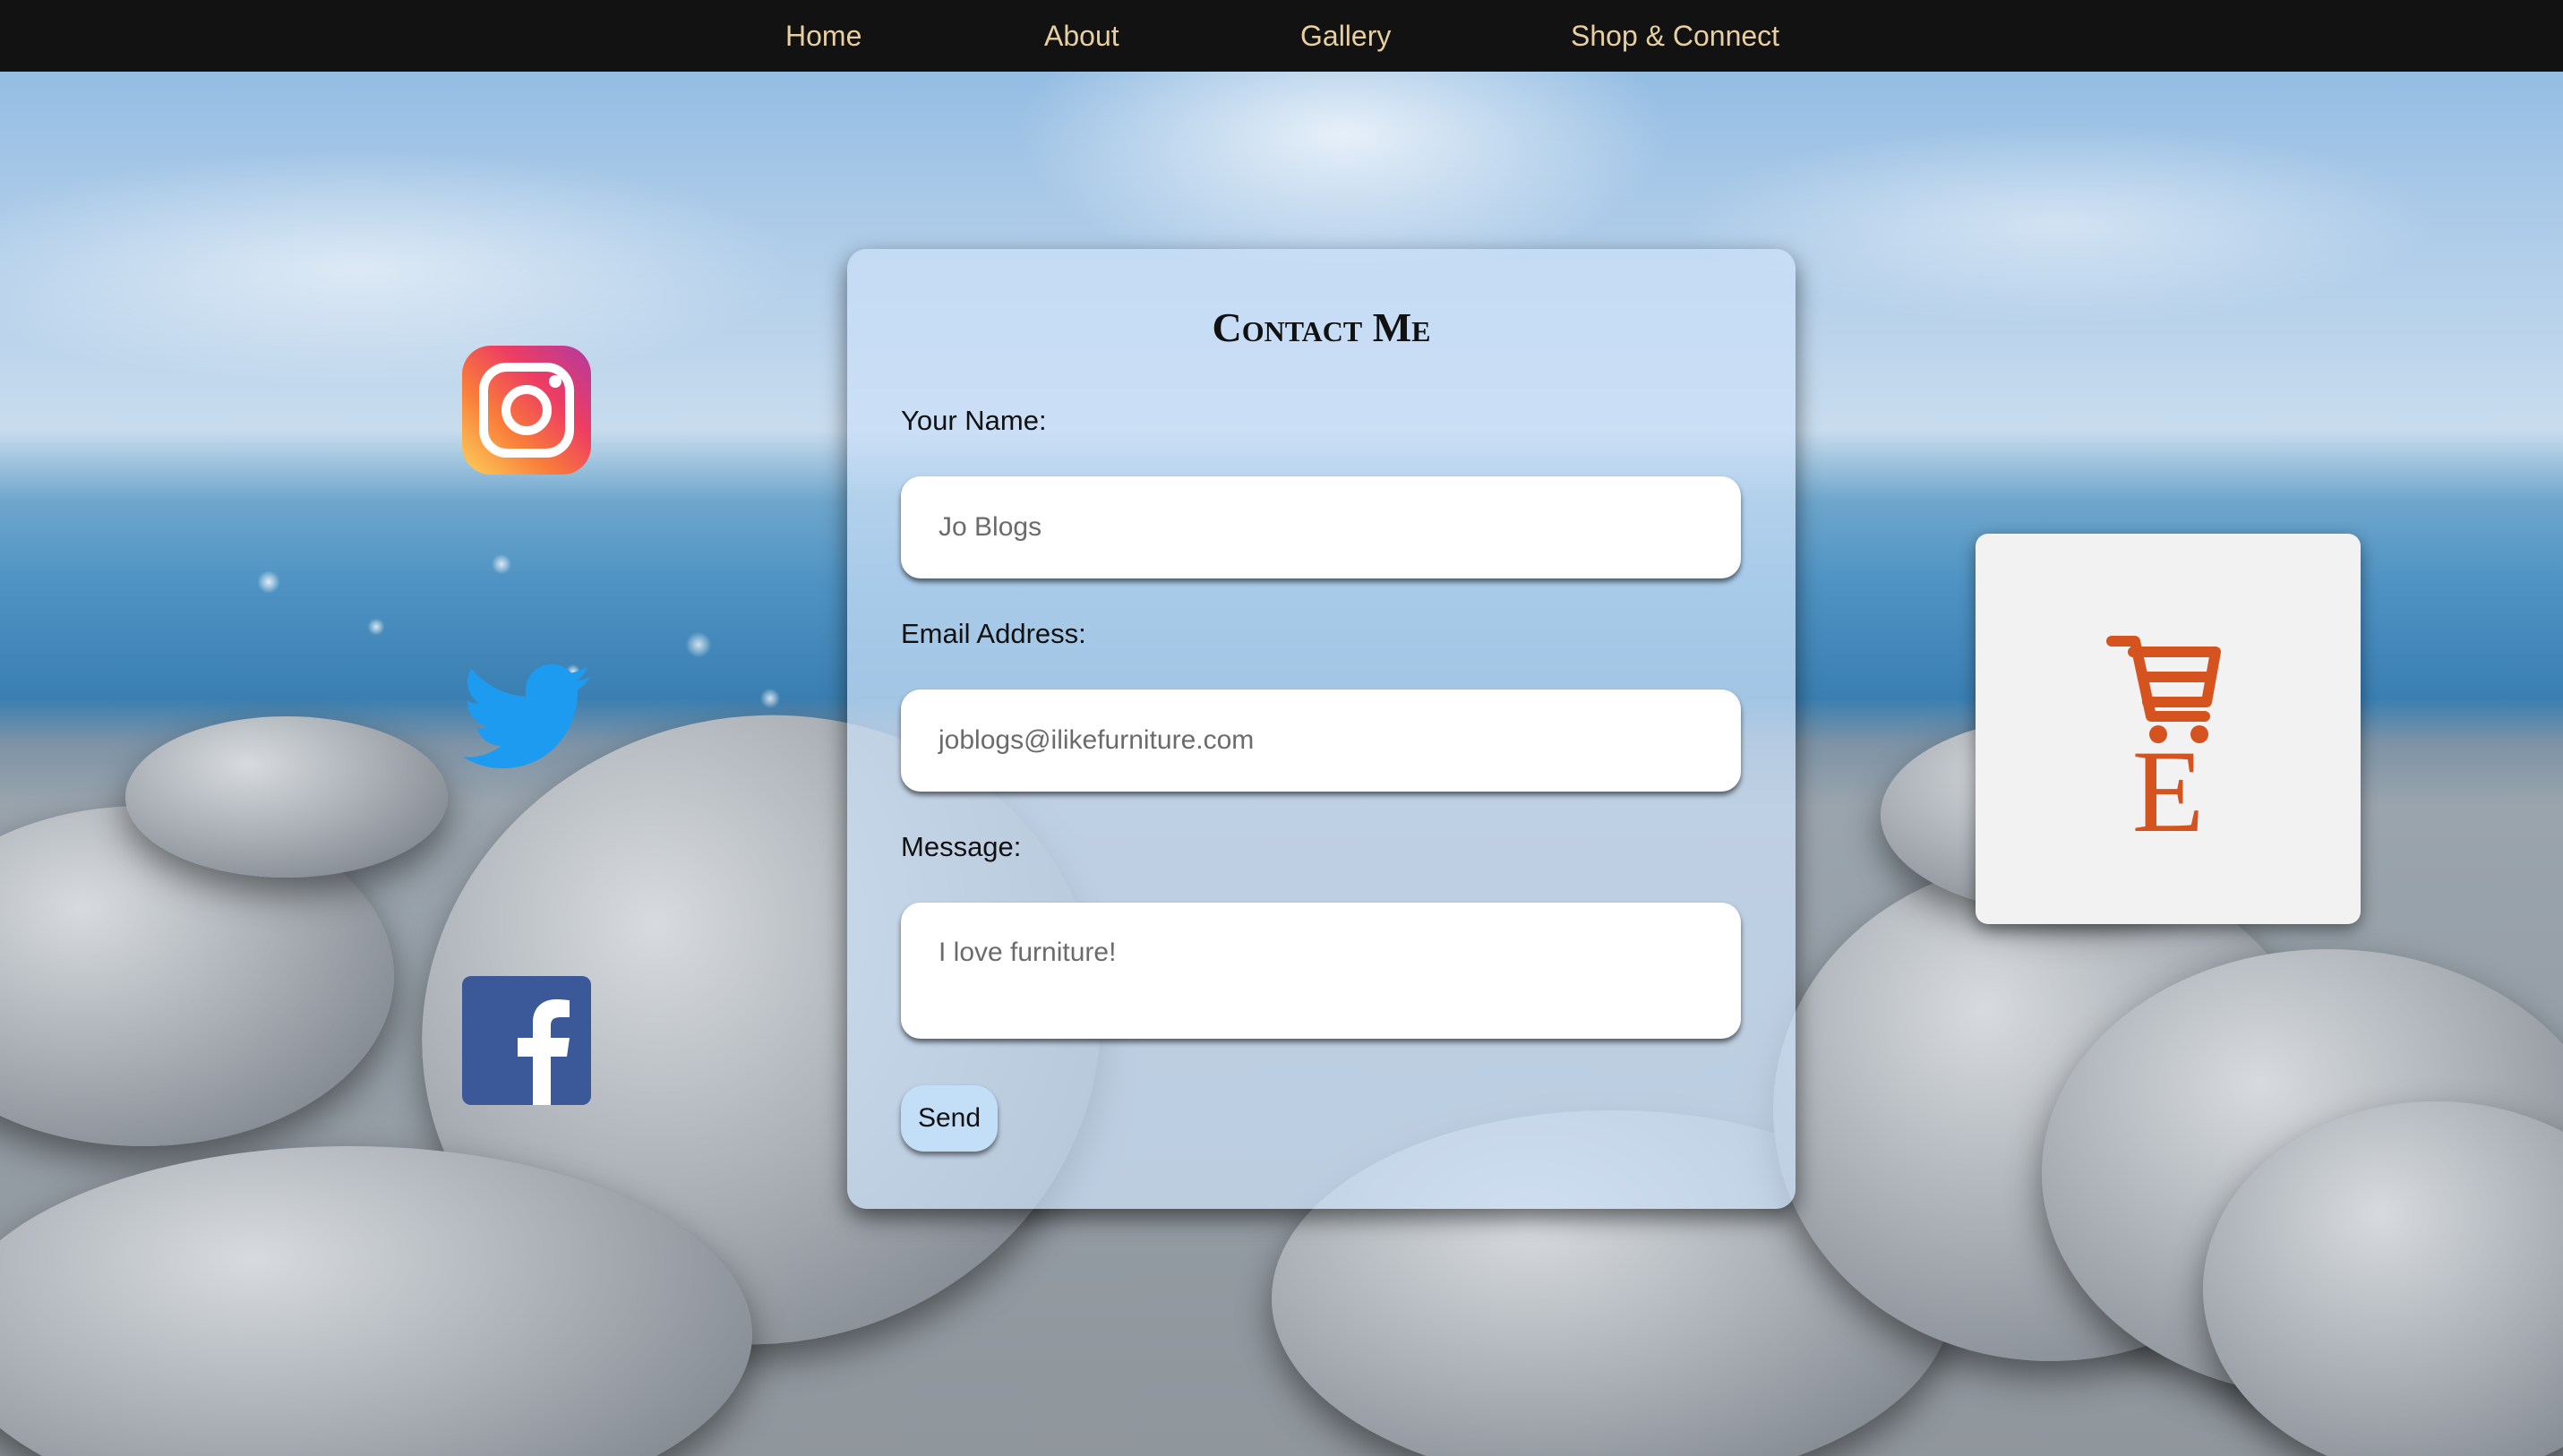 Image resolution: width=2563 pixels, height=1456 pixels. What do you see at coordinates (1345, 36) in the screenshot?
I see `nav-gallery-link: Gallery` at bounding box center [1345, 36].